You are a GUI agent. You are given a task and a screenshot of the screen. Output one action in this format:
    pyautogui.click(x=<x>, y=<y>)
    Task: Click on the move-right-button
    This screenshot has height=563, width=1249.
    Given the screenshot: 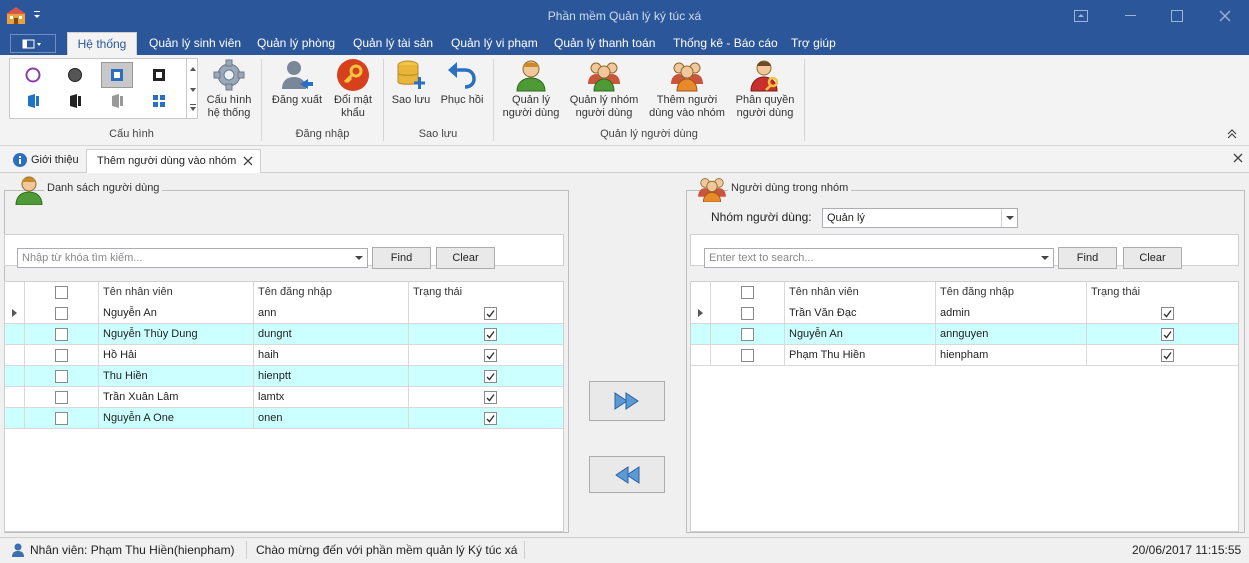 What is the action you would take?
    pyautogui.click(x=627, y=401)
    